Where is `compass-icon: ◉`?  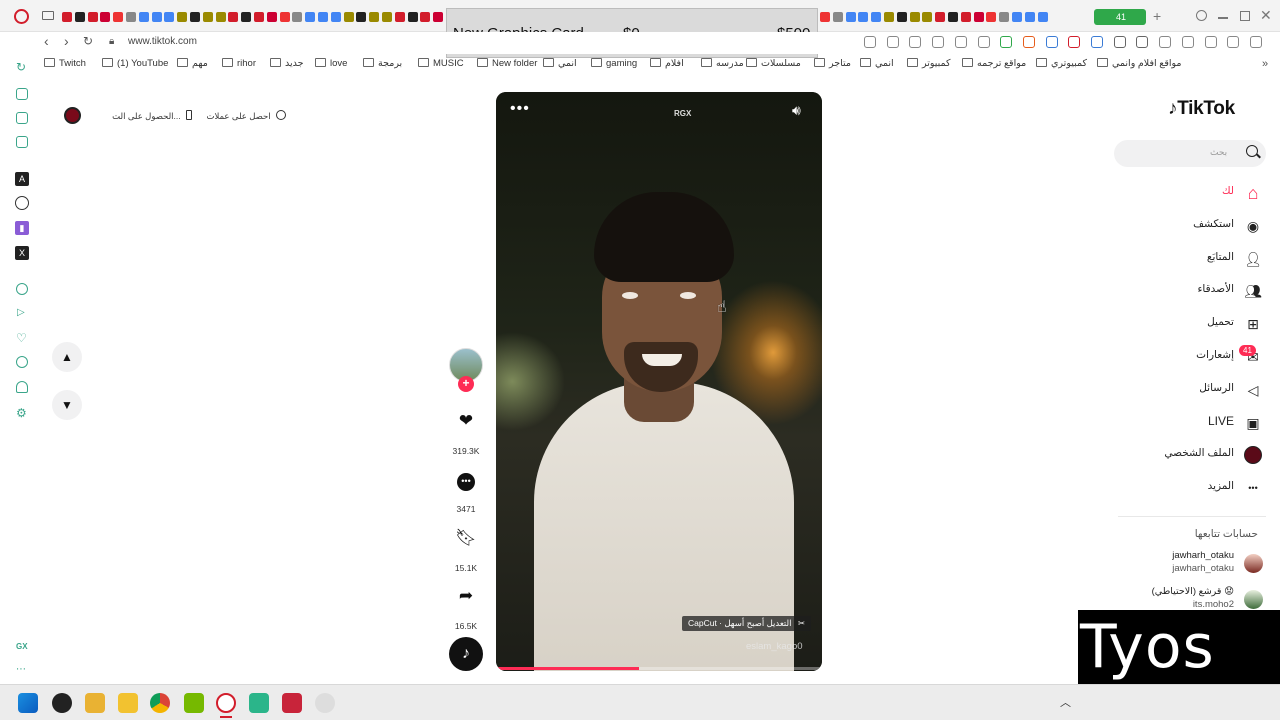 compass-icon: ◉ is located at coordinates (1253, 226).